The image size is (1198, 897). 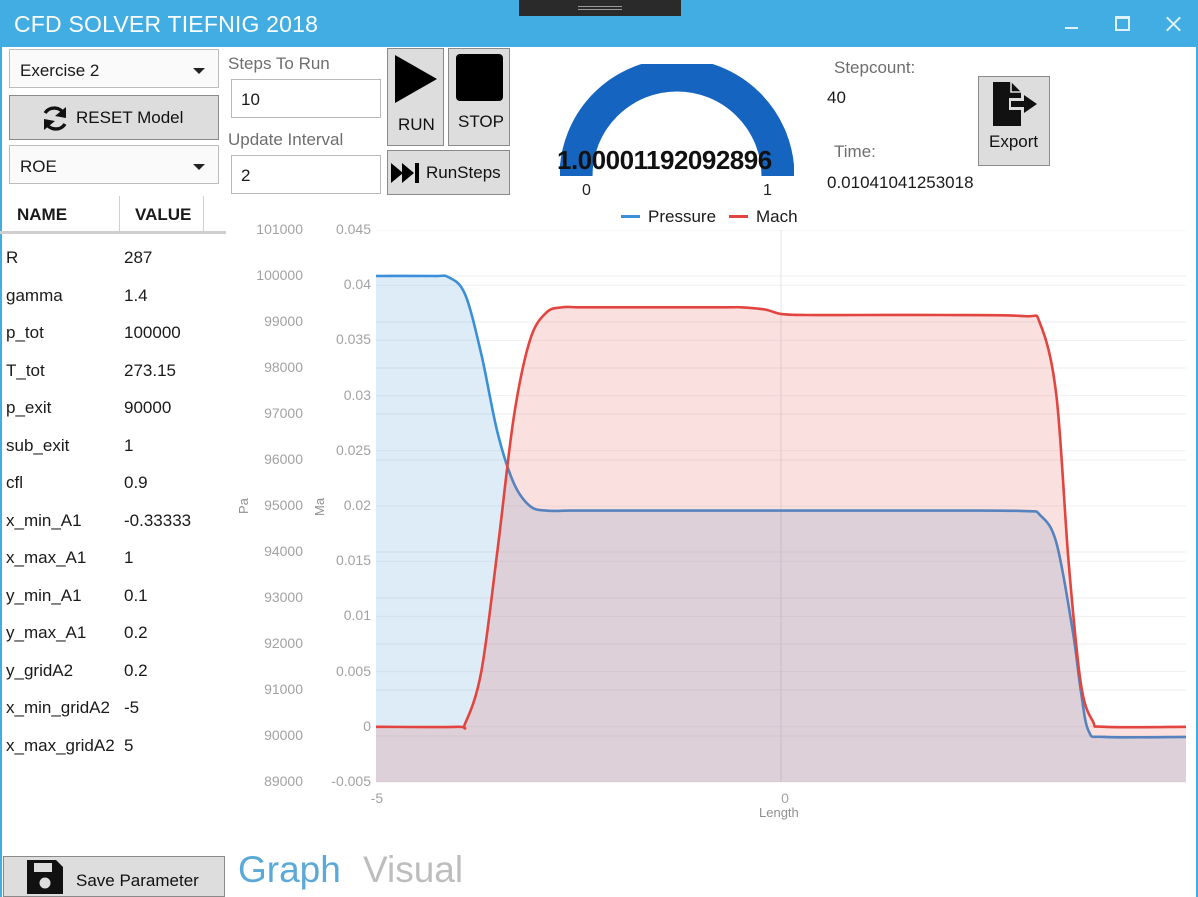 I want to click on stepcount-label: Stepcount:, so click(x=875, y=67).